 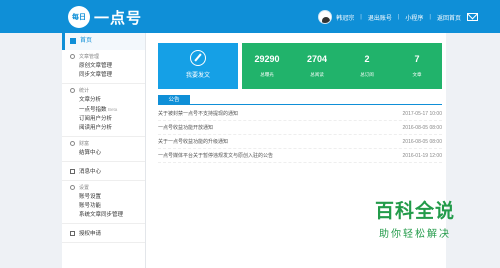 What do you see at coordinates (415, 234) in the screenshot?
I see `watermark-subtitle: 助你轻松解决` at bounding box center [415, 234].